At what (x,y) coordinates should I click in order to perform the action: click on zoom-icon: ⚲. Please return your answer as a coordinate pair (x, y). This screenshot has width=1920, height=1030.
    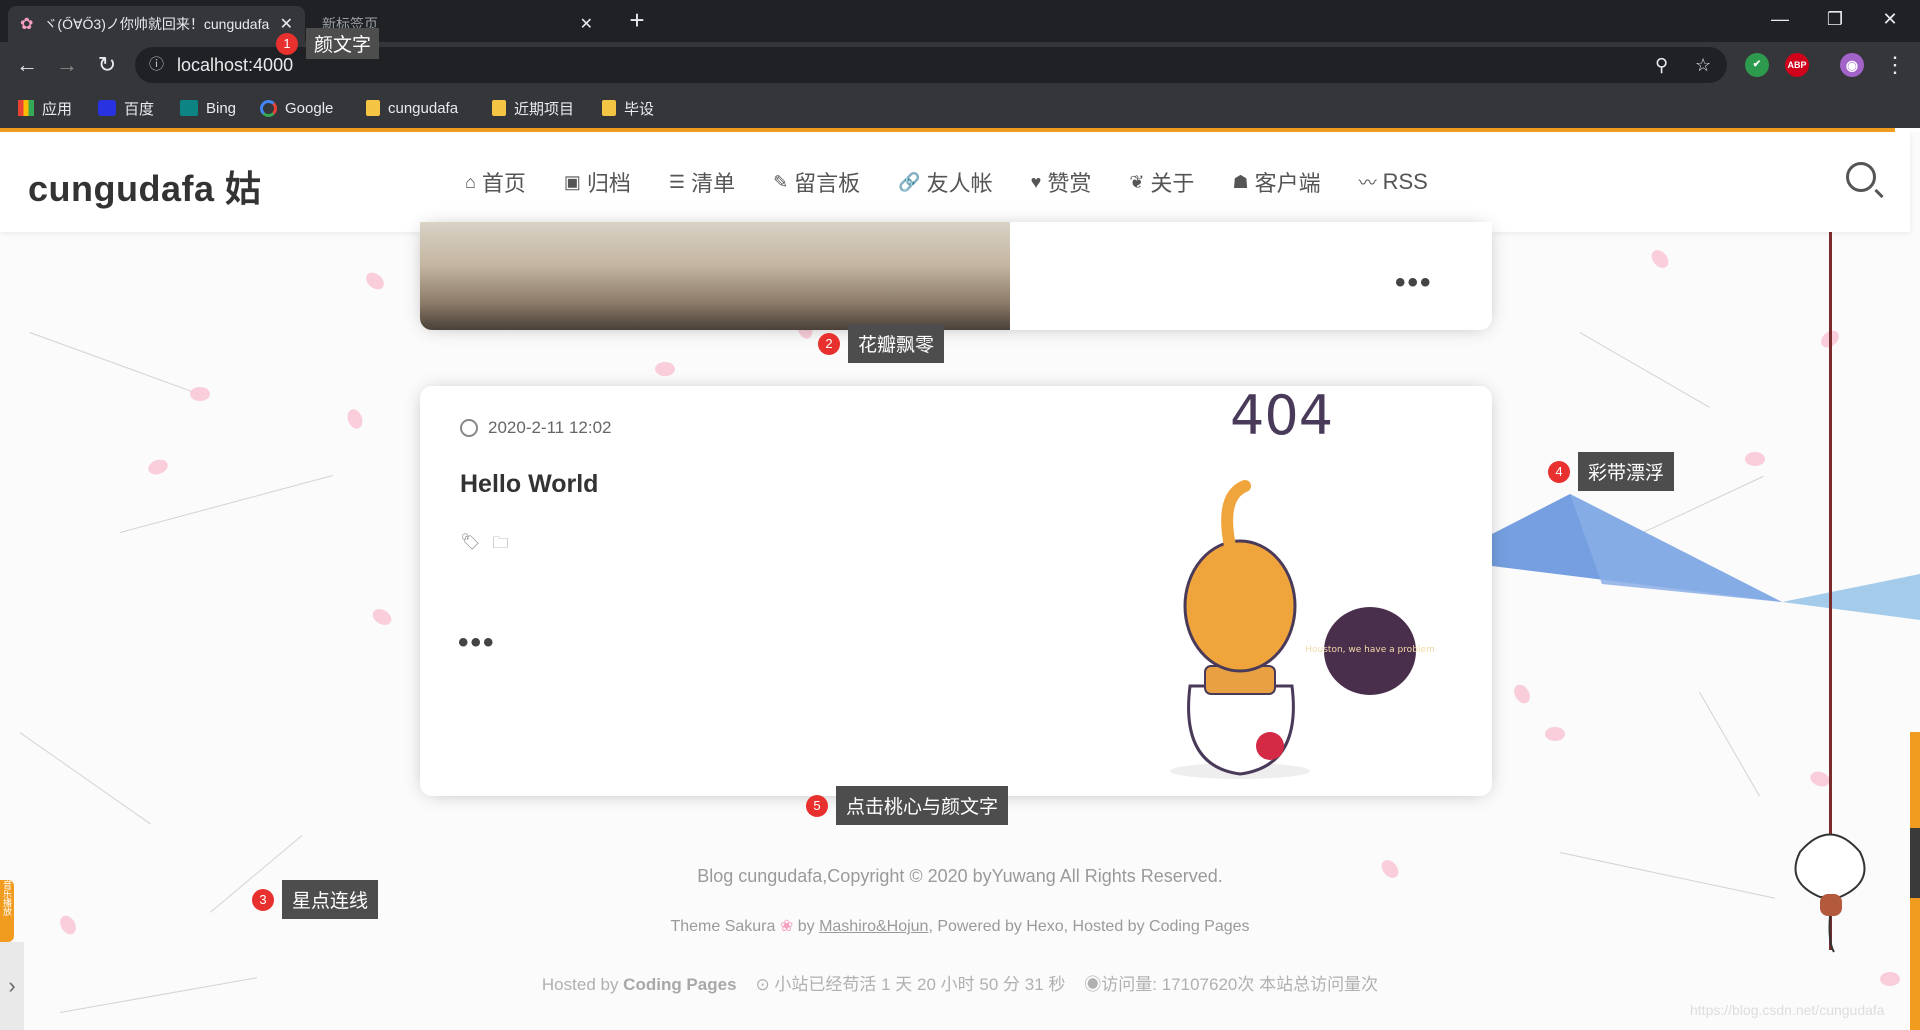
    Looking at the image, I should click on (1661, 65).